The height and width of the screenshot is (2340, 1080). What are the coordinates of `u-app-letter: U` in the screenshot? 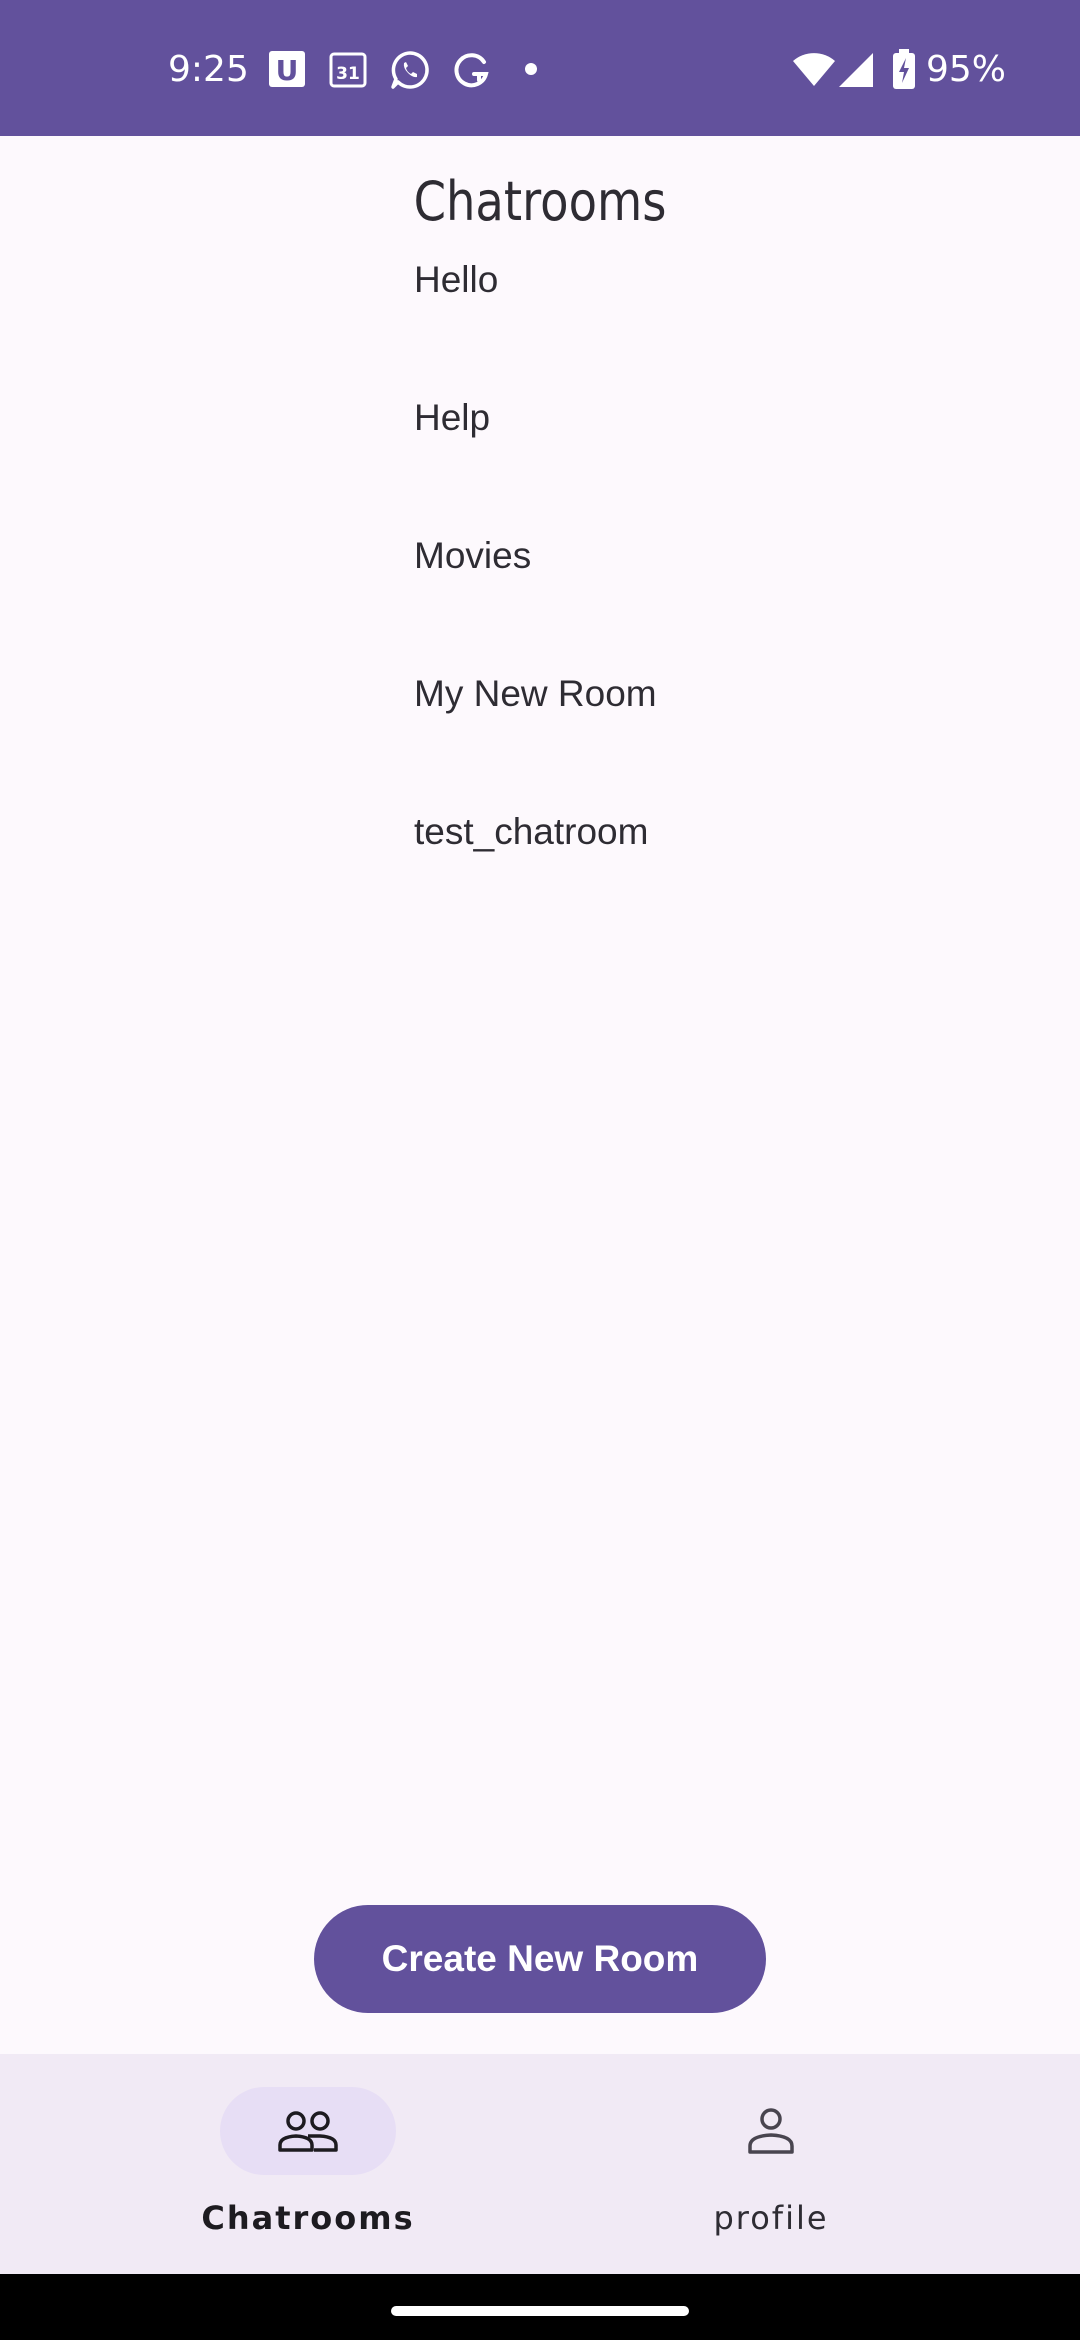 It's located at (287, 70).